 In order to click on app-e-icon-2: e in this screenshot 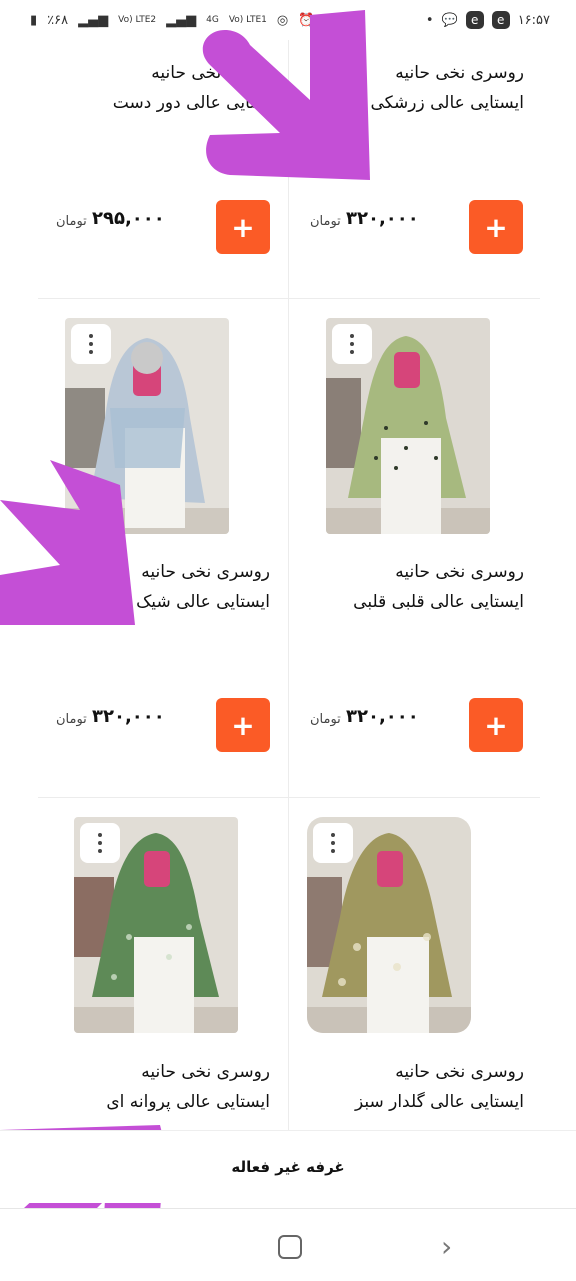, I will do `click(500, 20)`.